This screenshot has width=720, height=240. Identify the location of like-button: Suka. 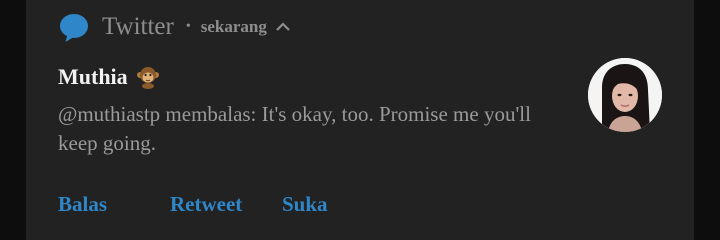
(305, 204).